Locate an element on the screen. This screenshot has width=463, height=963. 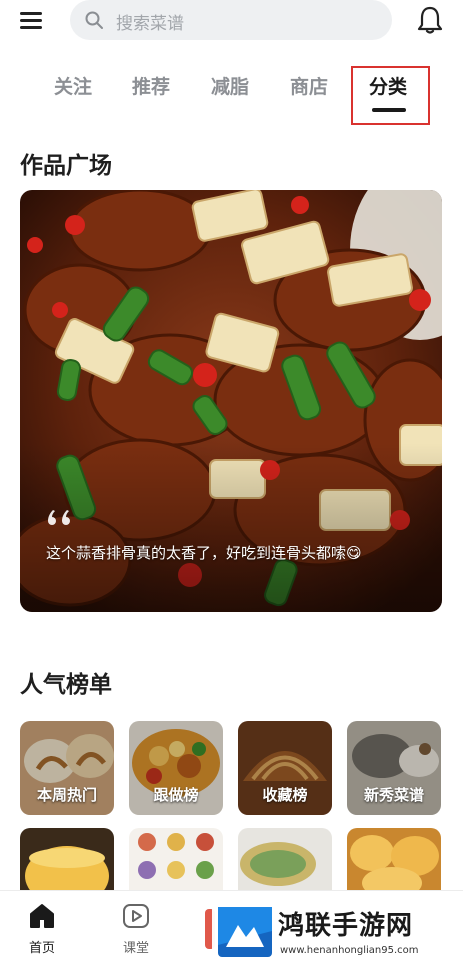
ranking-label: 本周热门 is located at coordinates (66, 795).